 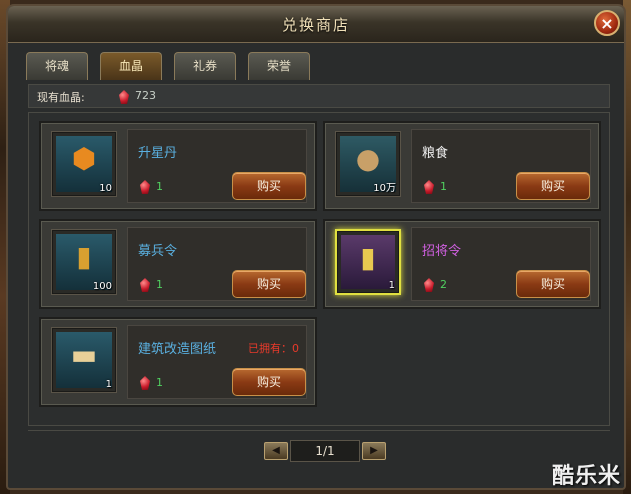 I want to click on recruit-token-icon: ▮, so click(x=84, y=256).